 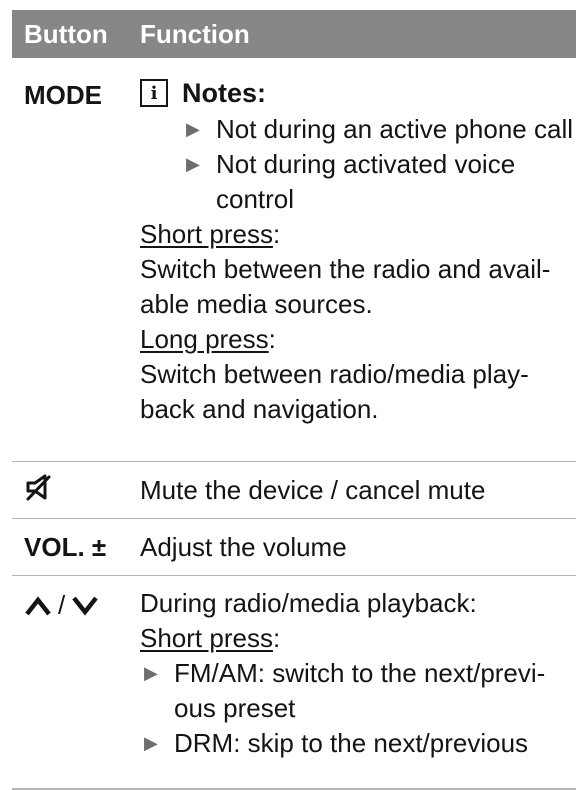 What do you see at coordinates (308, 603) in the screenshot?
I see `arrows-intro: During radio/media playback:` at bounding box center [308, 603].